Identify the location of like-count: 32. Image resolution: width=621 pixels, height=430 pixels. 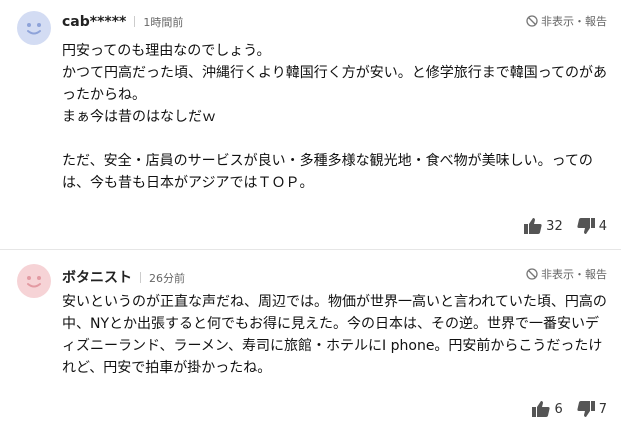
(554, 226).